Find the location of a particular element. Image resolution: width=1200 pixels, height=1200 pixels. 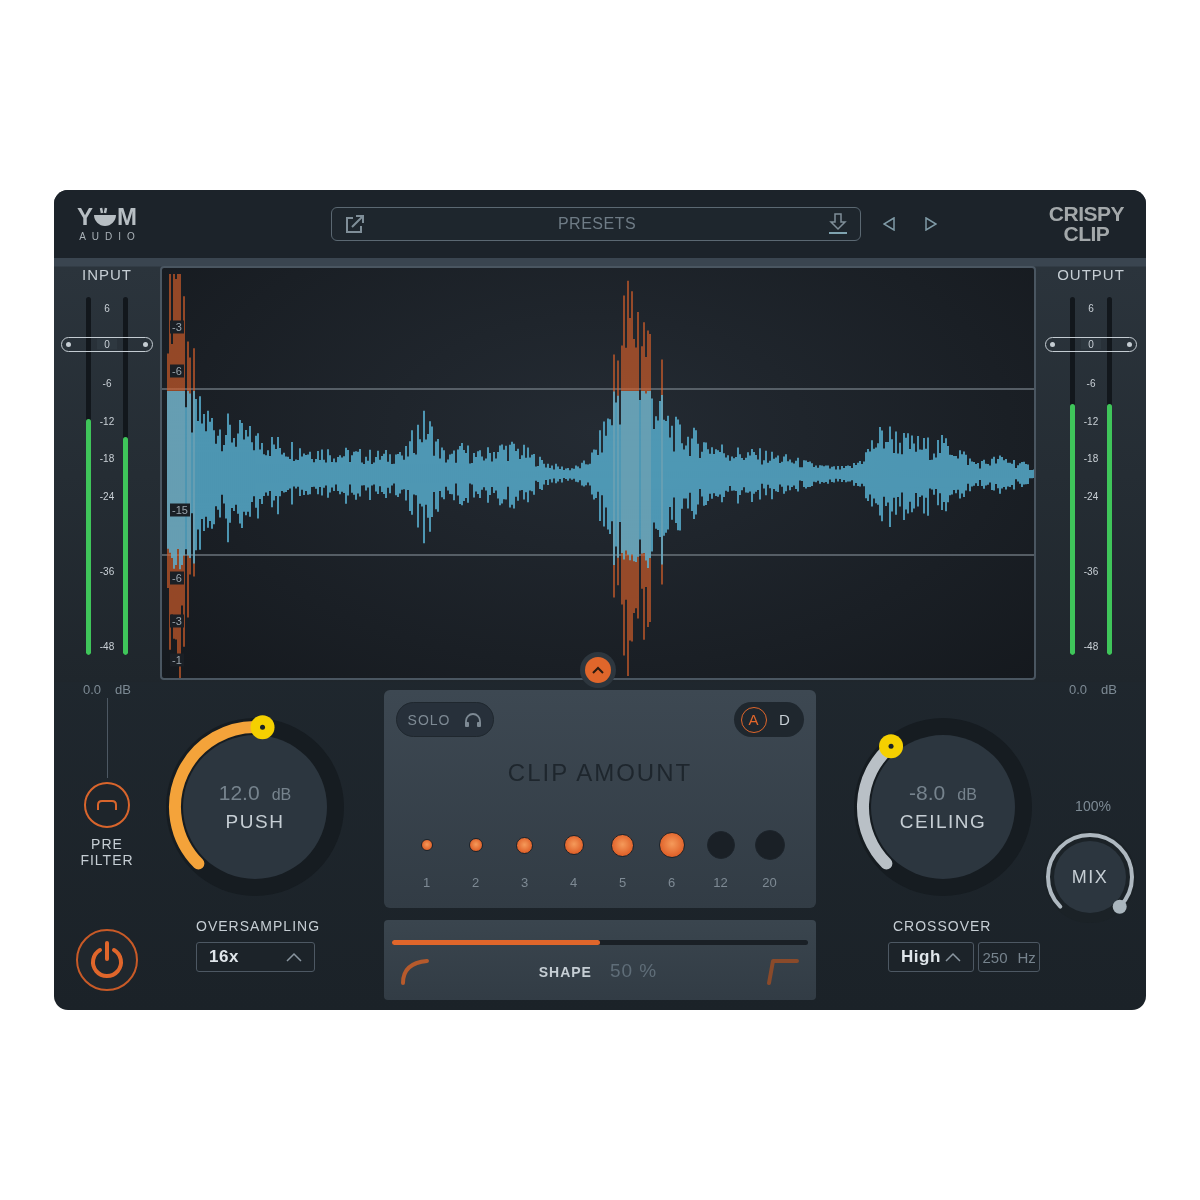

clip-step: 4 is located at coordinates (573, 859).